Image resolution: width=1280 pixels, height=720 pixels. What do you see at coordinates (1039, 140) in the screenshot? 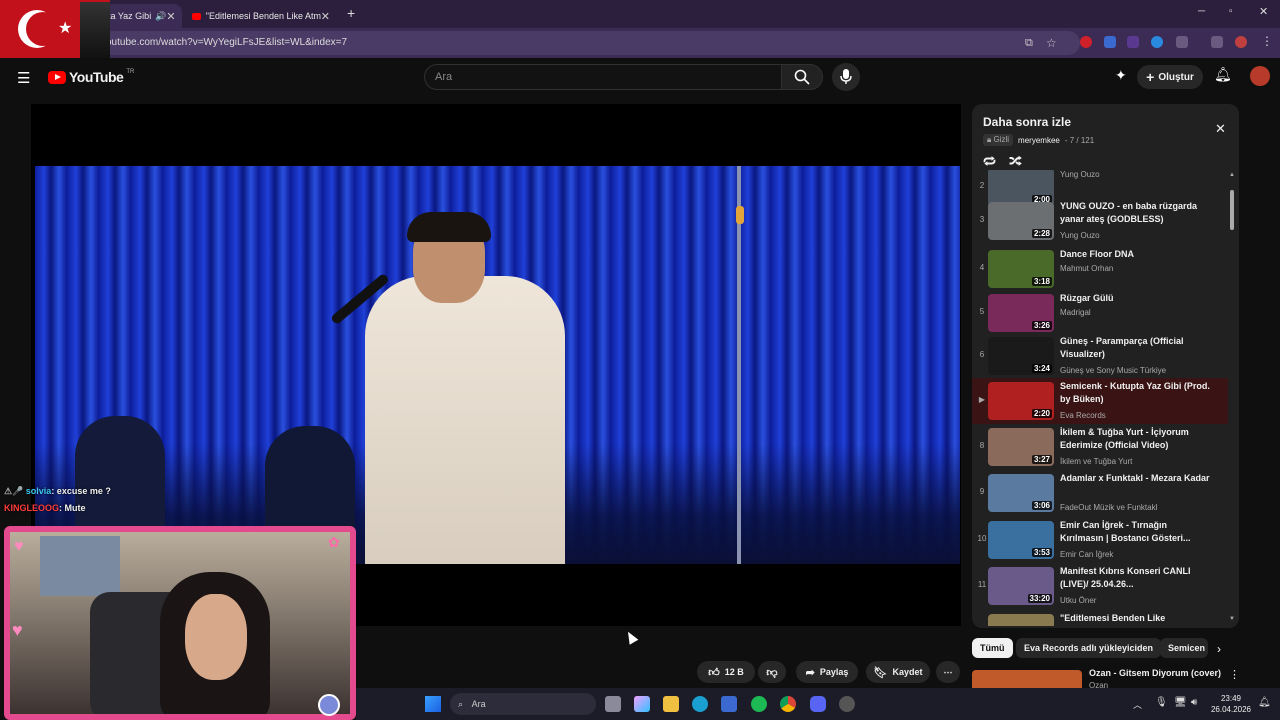
I see `playlist-owner: meryemkee` at bounding box center [1039, 140].